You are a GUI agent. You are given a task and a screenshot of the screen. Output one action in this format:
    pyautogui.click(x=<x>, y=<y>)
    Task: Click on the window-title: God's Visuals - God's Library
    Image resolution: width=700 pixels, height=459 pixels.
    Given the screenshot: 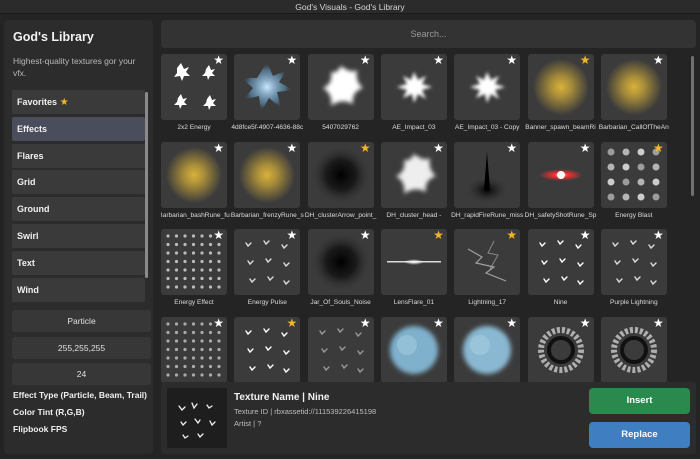 What is the action you would take?
    pyautogui.click(x=350, y=7)
    